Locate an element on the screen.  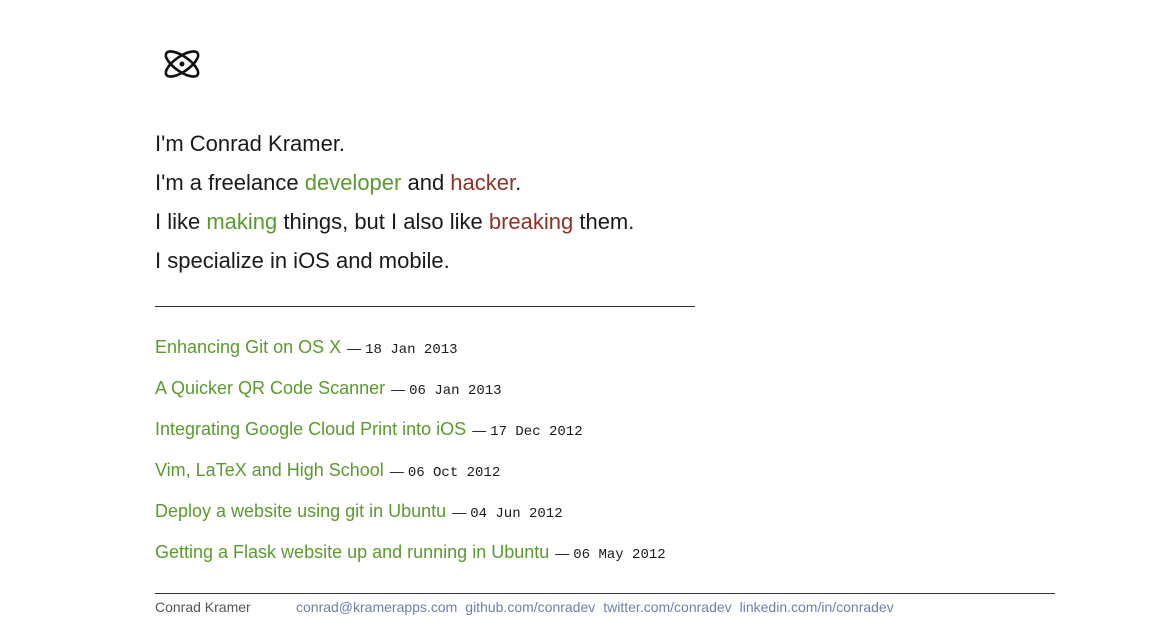
intro-line-specialty: I specialize in iOS and mobile. is located at coordinates (302, 260).